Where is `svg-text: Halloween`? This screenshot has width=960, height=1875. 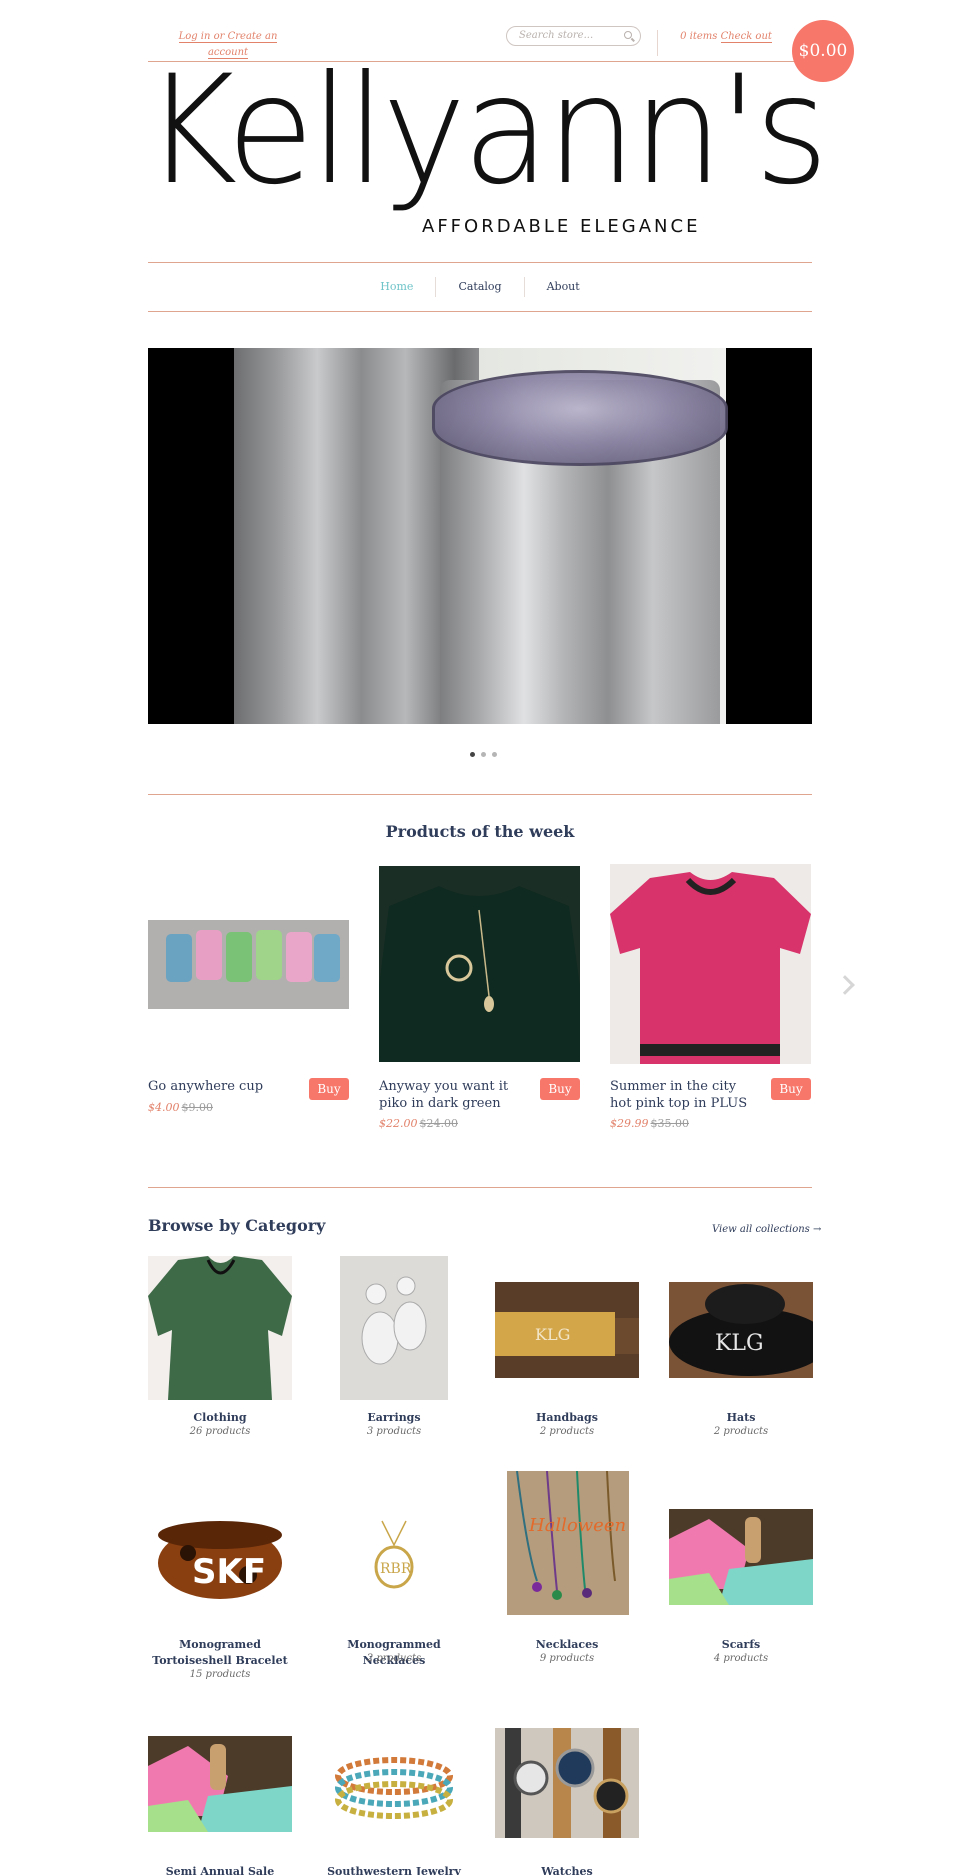 svg-text: Halloween is located at coordinates (577, 1525).